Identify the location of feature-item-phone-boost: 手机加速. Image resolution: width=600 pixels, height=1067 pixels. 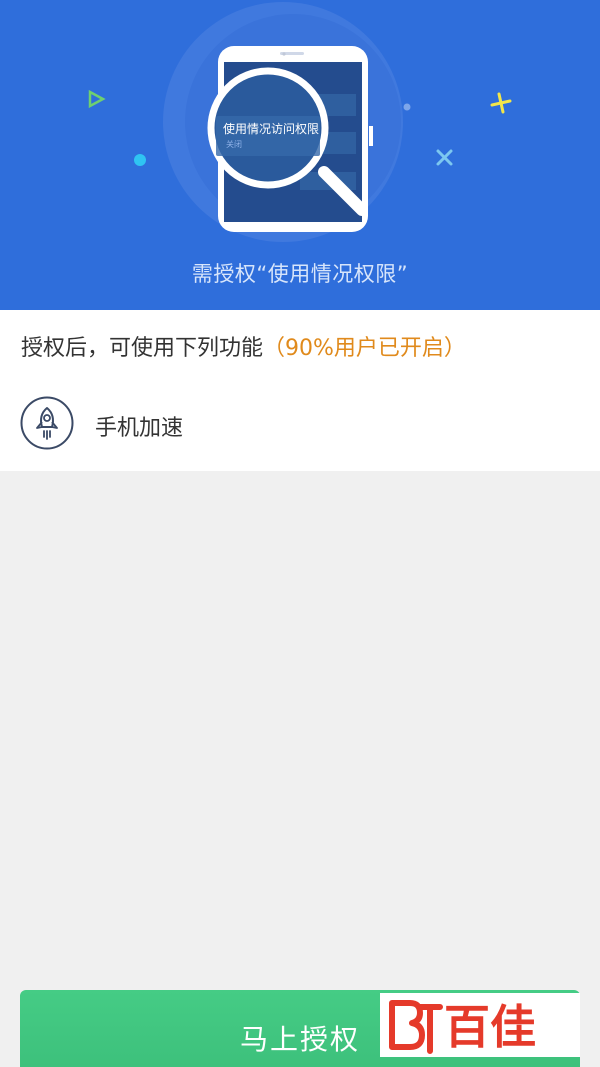
(300, 423).